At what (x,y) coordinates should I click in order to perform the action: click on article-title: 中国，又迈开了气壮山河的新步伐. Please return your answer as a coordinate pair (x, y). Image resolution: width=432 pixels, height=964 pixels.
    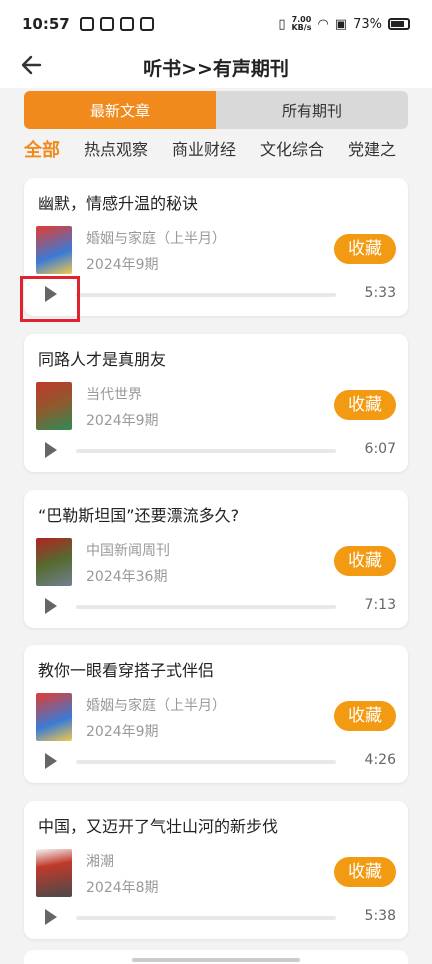
    Looking at the image, I should click on (158, 825).